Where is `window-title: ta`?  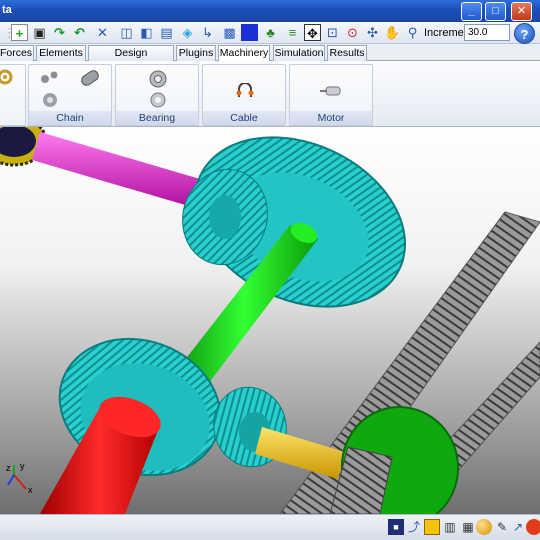 window-title: ta is located at coordinates (7, 10).